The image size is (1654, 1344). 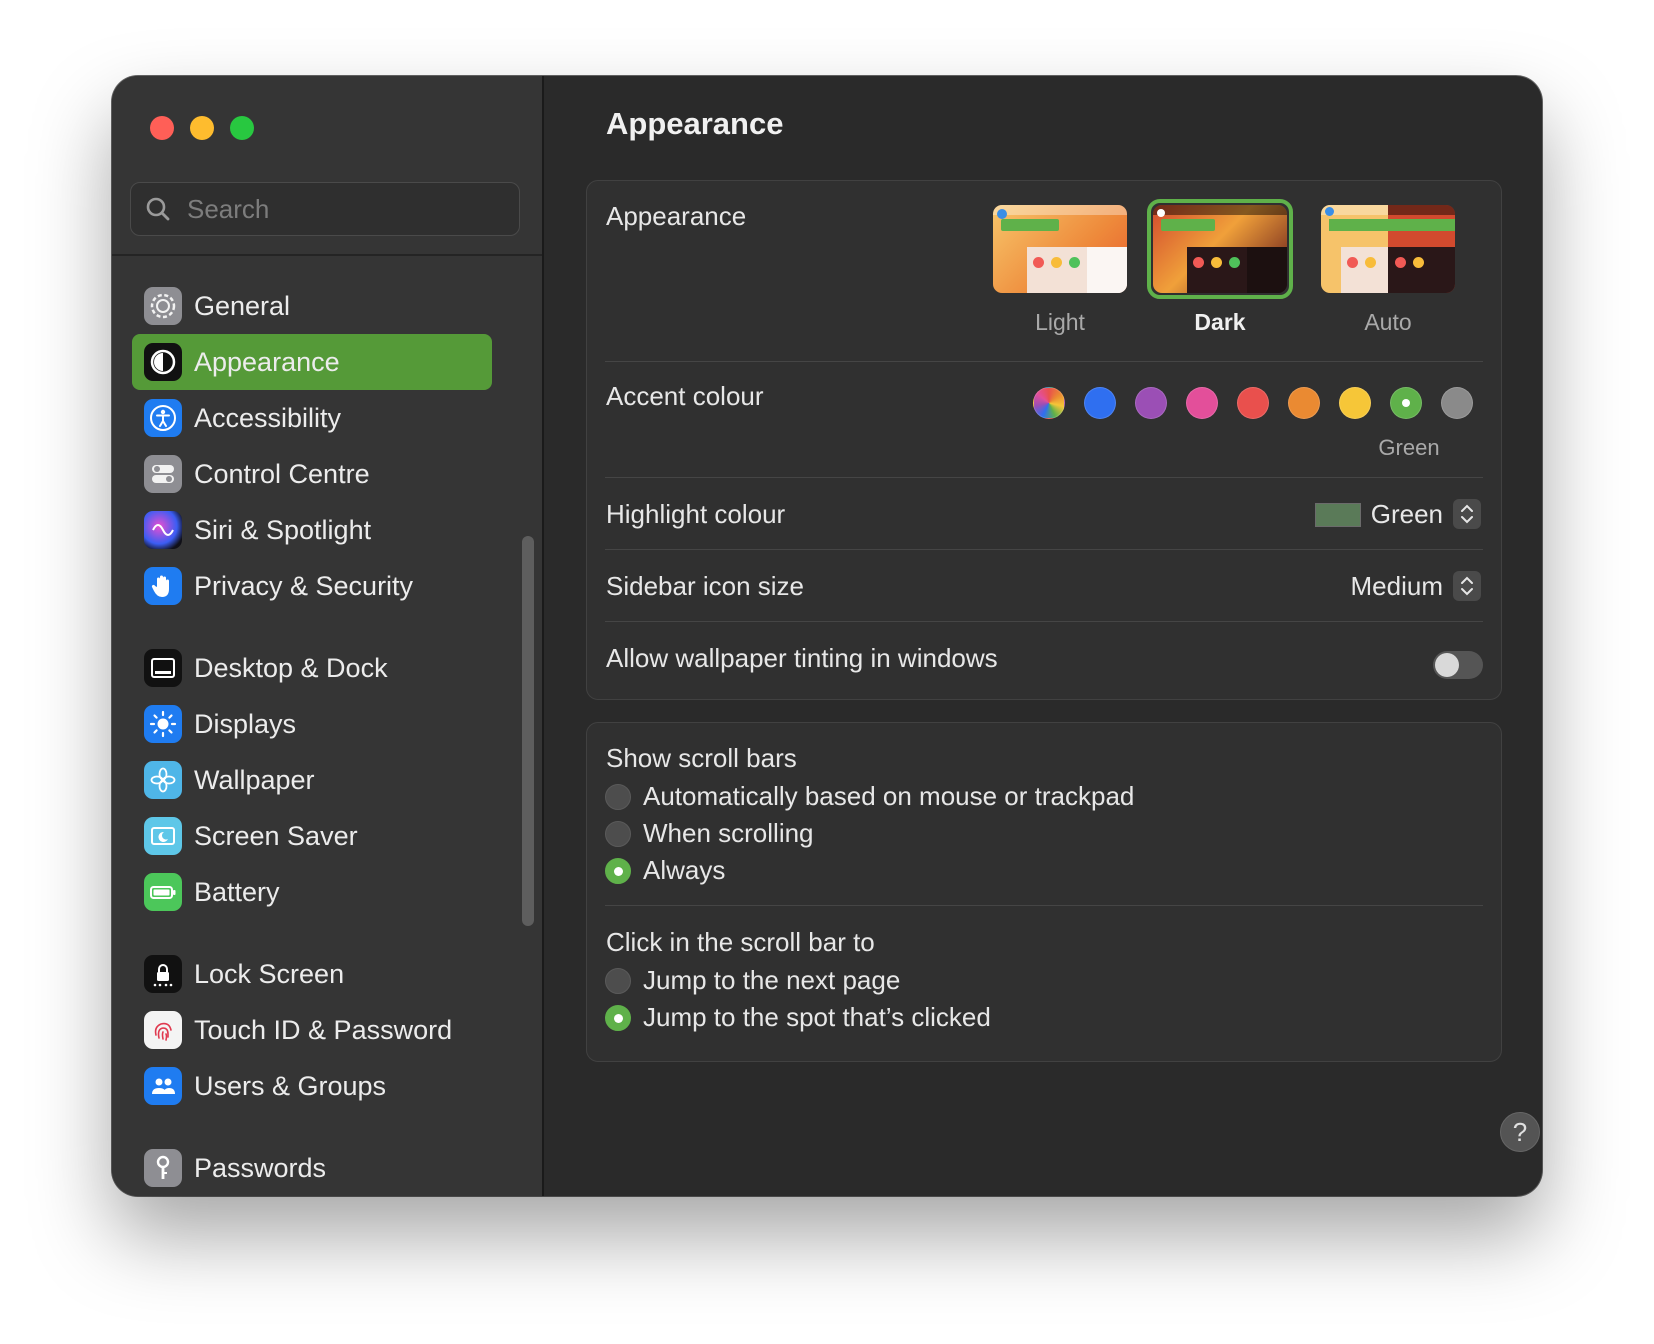 What do you see at coordinates (1409, 447) in the screenshot?
I see `accent-selected-name: Green` at bounding box center [1409, 447].